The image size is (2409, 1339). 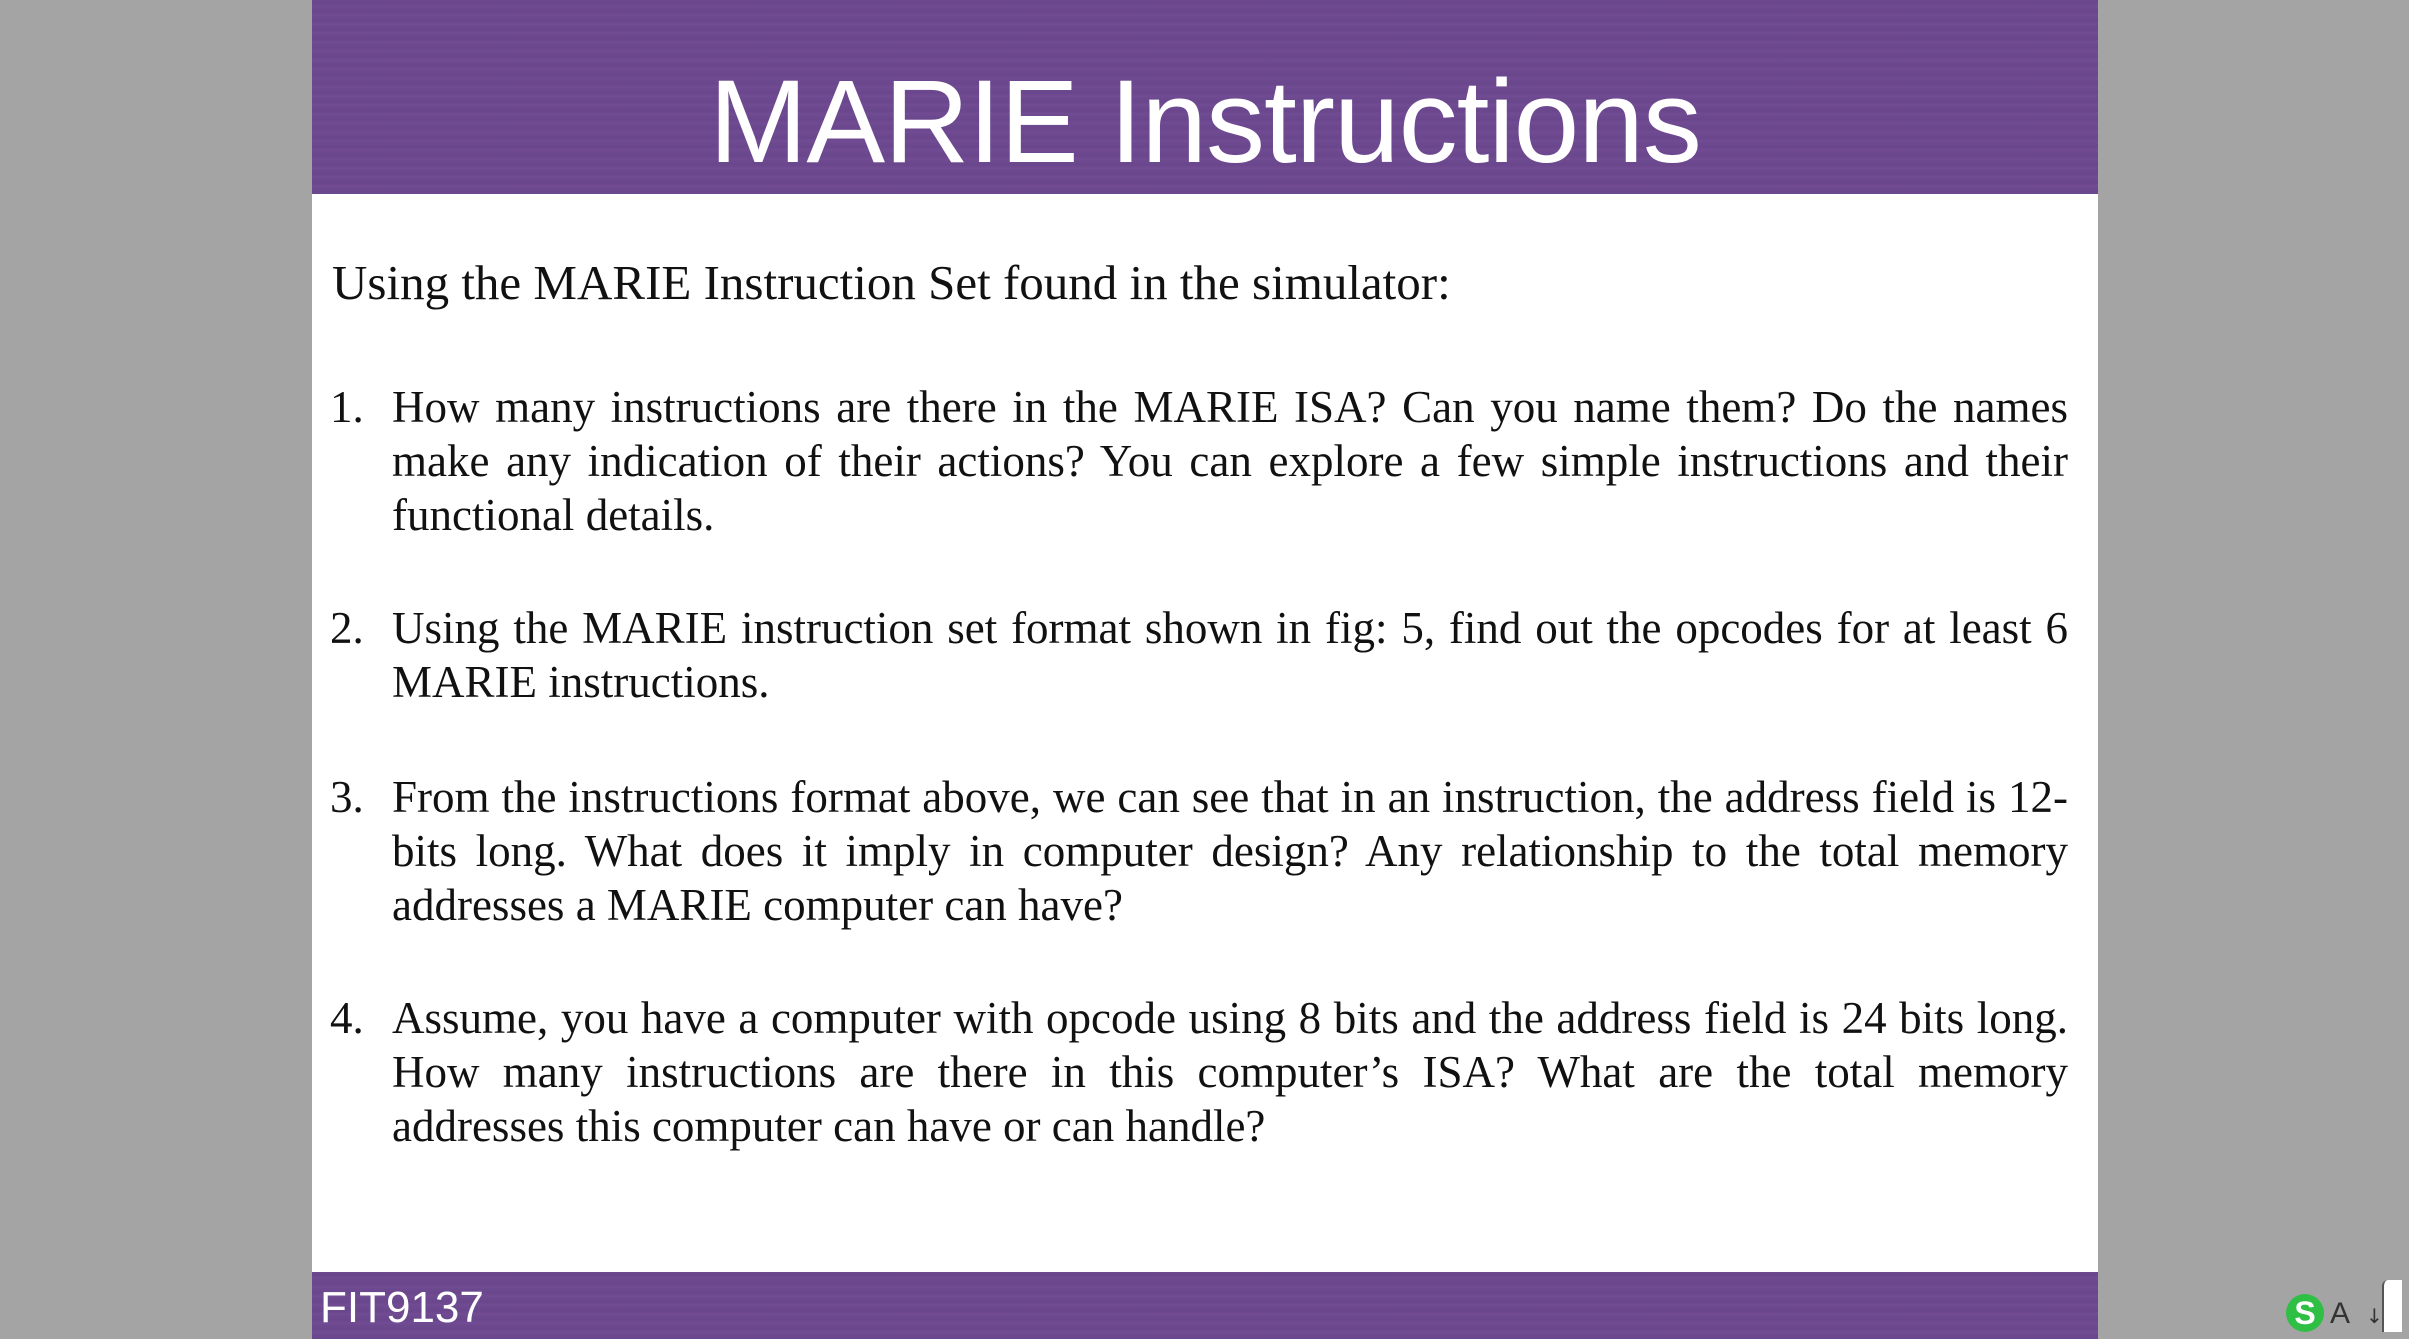 I want to click on unit-code: FIT9137, so click(x=402, y=1307).